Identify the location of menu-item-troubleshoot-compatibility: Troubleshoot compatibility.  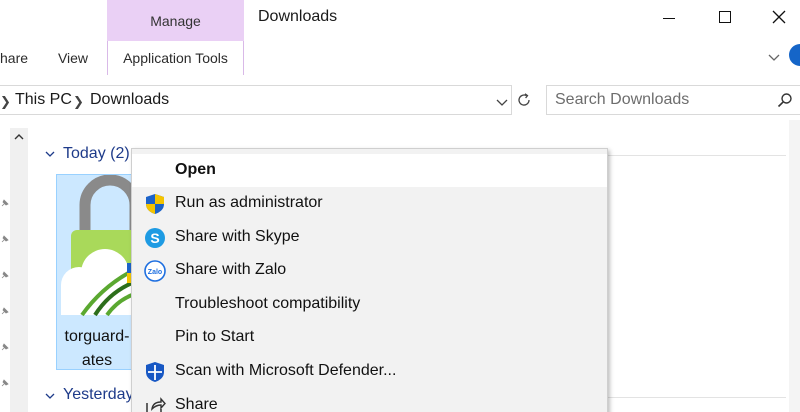
(369, 304).